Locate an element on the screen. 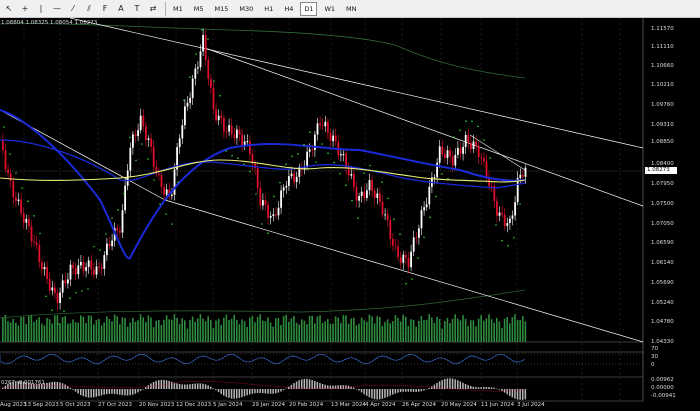  timeframe-mn: MN is located at coordinates (351, 9).